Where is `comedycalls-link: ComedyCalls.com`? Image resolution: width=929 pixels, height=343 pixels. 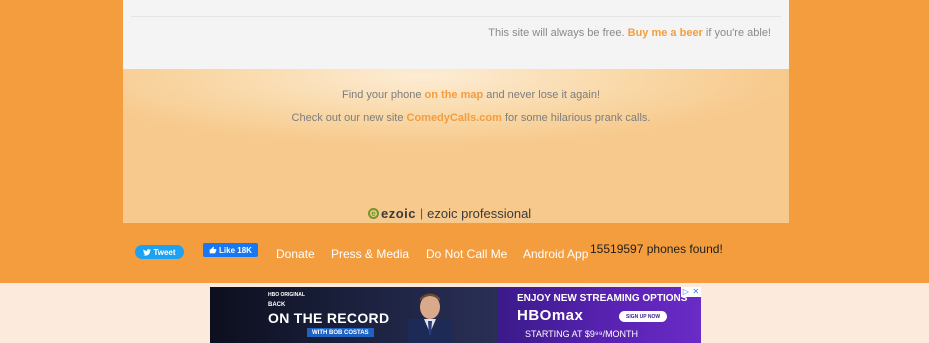
comedycalls-link: ComedyCalls.com is located at coordinates (454, 118).